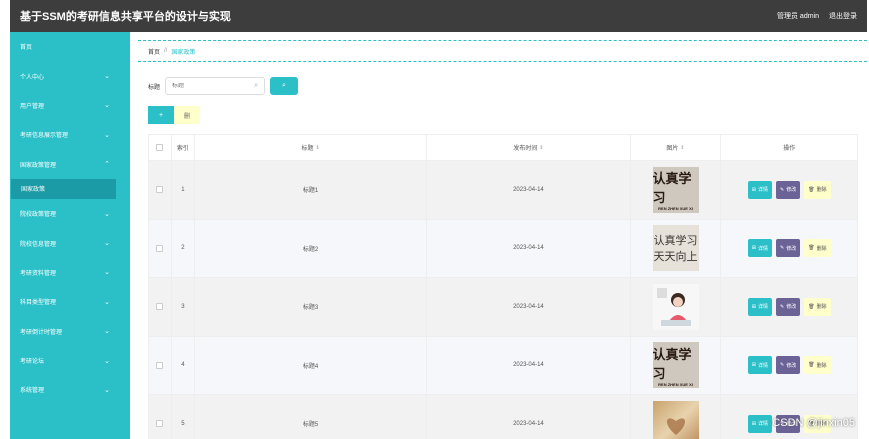 The width and height of the screenshot is (869, 439). What do you see at coordinates (503, 307) in the screenshot?
I see `table-row: 3 标题3 2023-04-14 ⊞ 详情 ✎ 修改 🗑 删除` at bounding box center [503, 307].